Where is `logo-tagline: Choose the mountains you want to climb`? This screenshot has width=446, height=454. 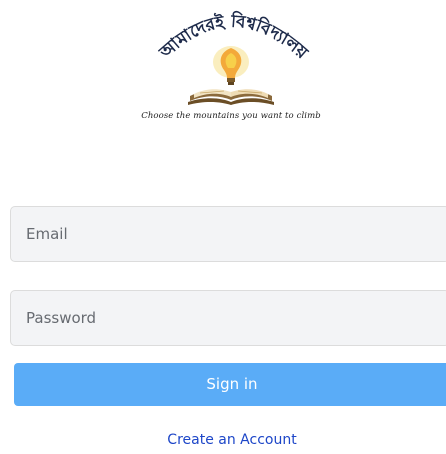
logo-tagline: Choose the mountains you want to climb is located at coordinates (231, 116).